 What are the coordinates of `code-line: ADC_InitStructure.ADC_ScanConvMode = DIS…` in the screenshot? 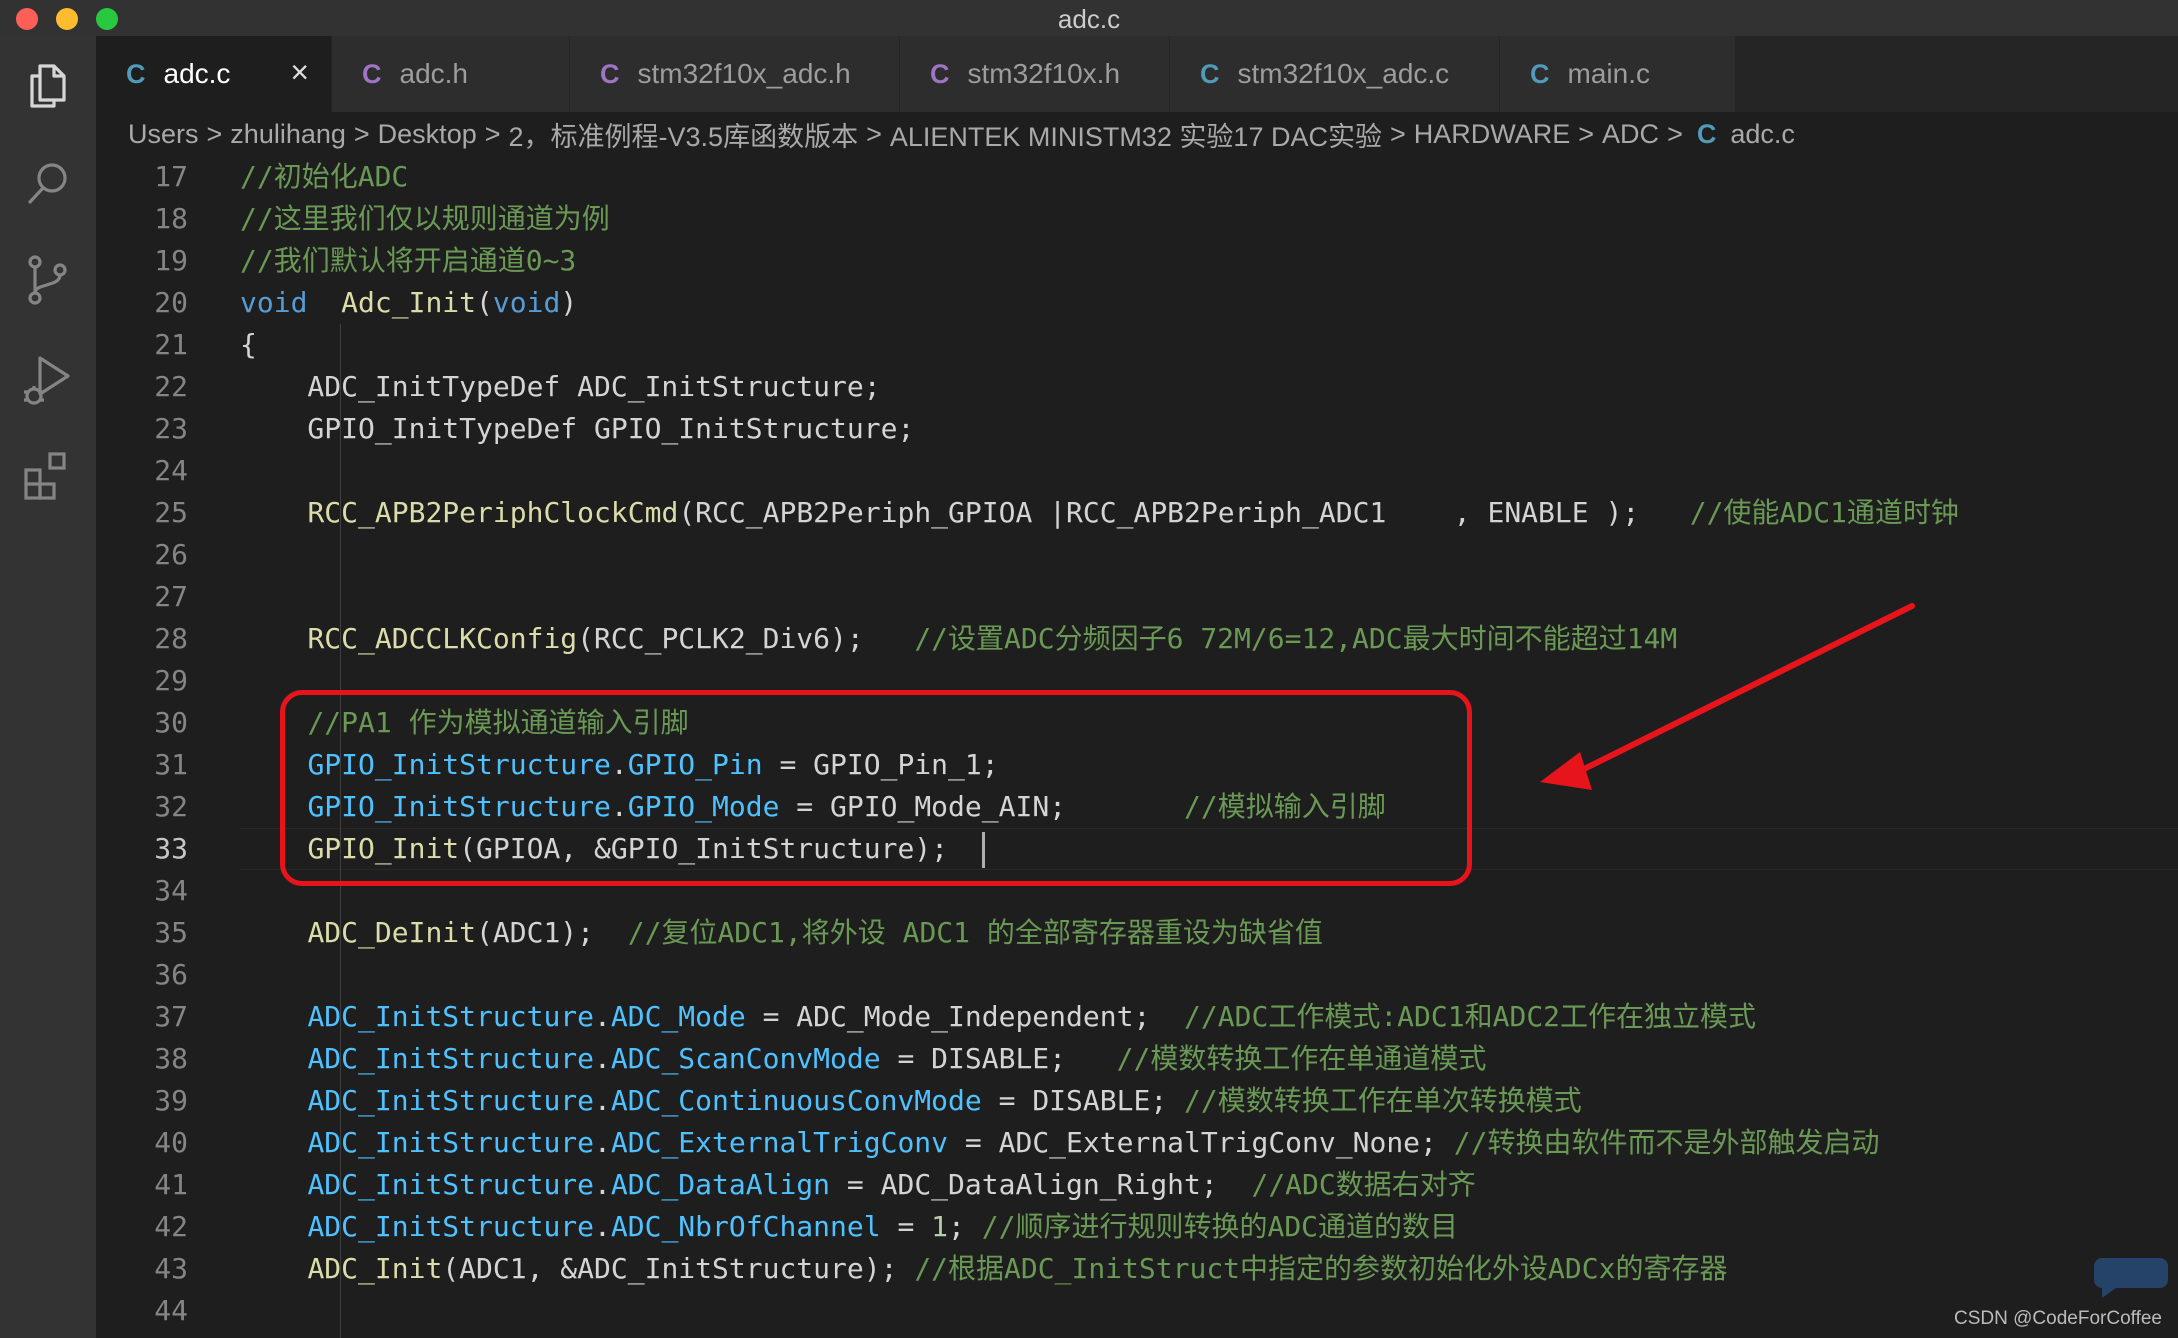 It's located at (863, 1059).